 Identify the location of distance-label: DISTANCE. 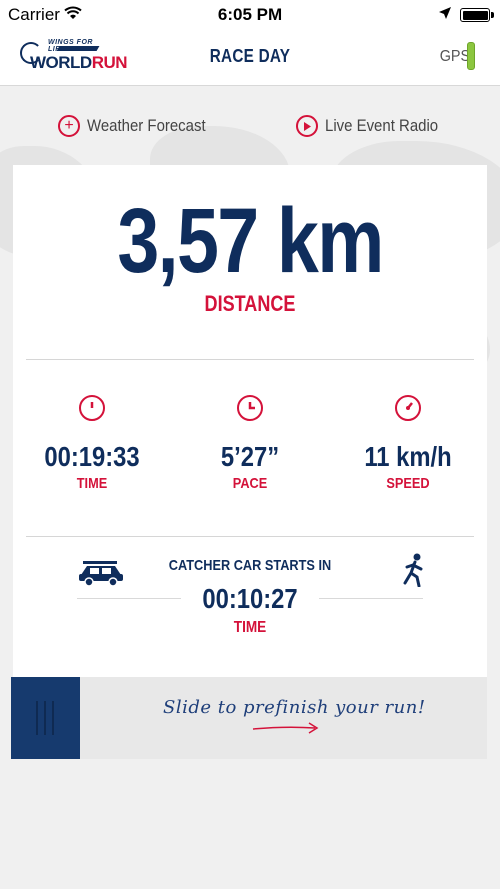
(250, 303).